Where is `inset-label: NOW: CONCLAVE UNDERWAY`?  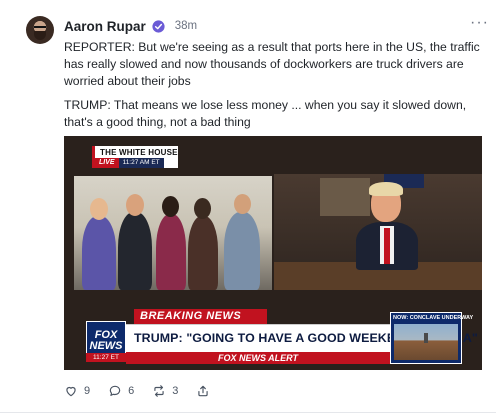 inset-label: NOW: CONCLAVE UNDERWAY is located at coordinates (433, 318).